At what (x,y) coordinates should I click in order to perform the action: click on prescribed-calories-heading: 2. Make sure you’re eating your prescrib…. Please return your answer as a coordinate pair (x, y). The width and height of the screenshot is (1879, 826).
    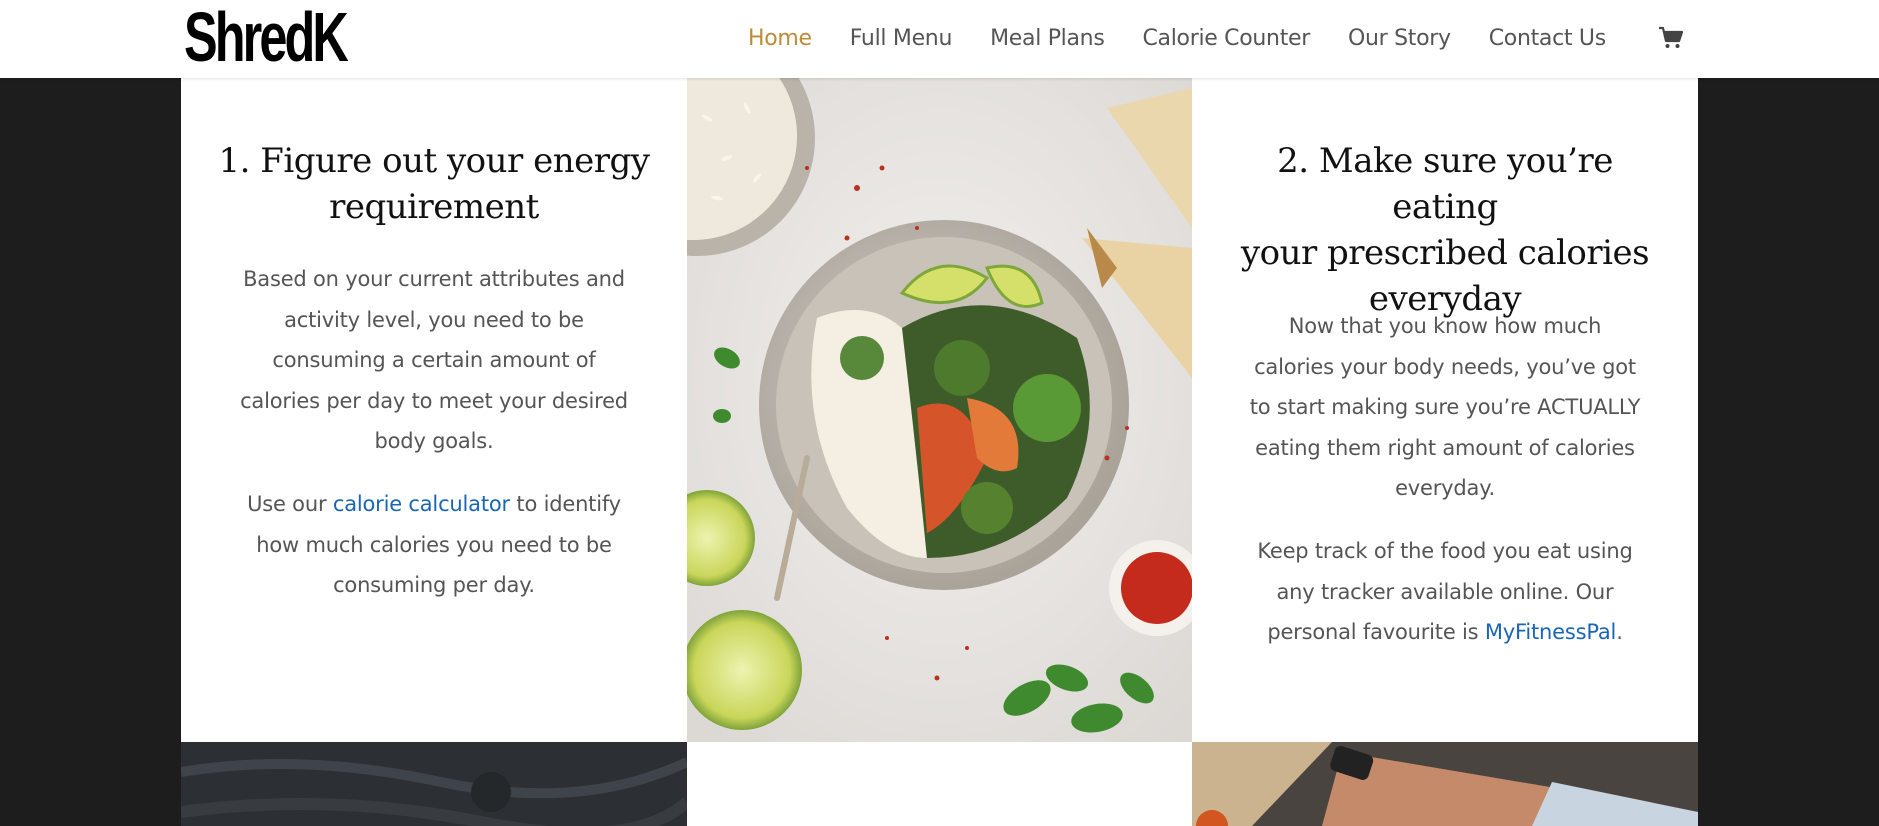
    Looking at the image, I should click on (1445, 230).